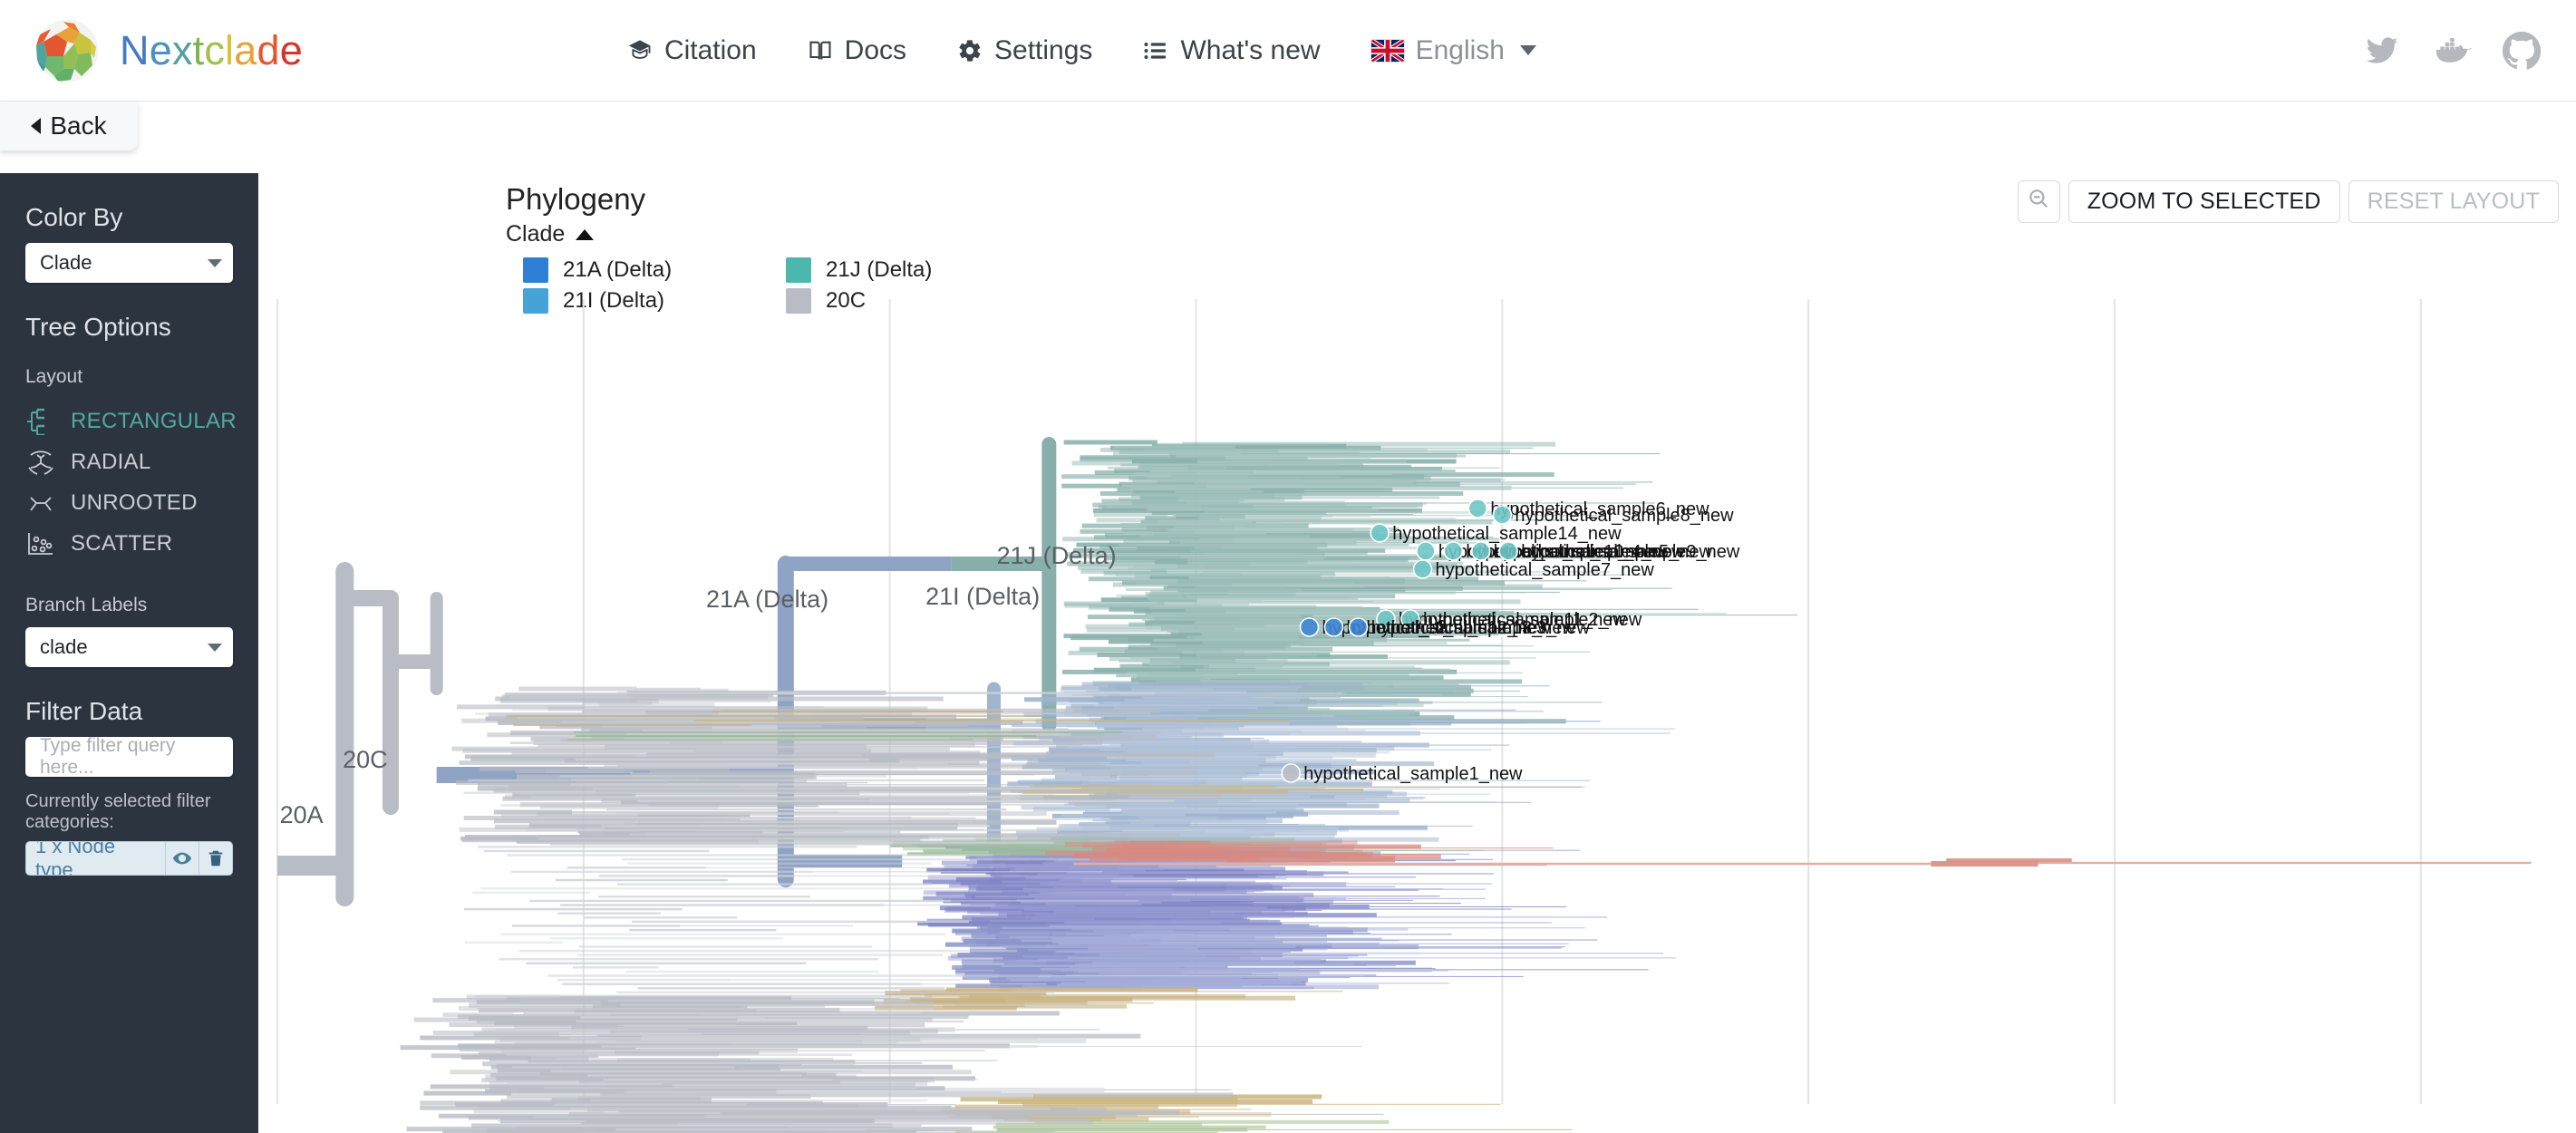 Image resolution: width=2576 pixels, height=1133 pixels. I want to click on uk-flag-icon, so click(1387, 50).